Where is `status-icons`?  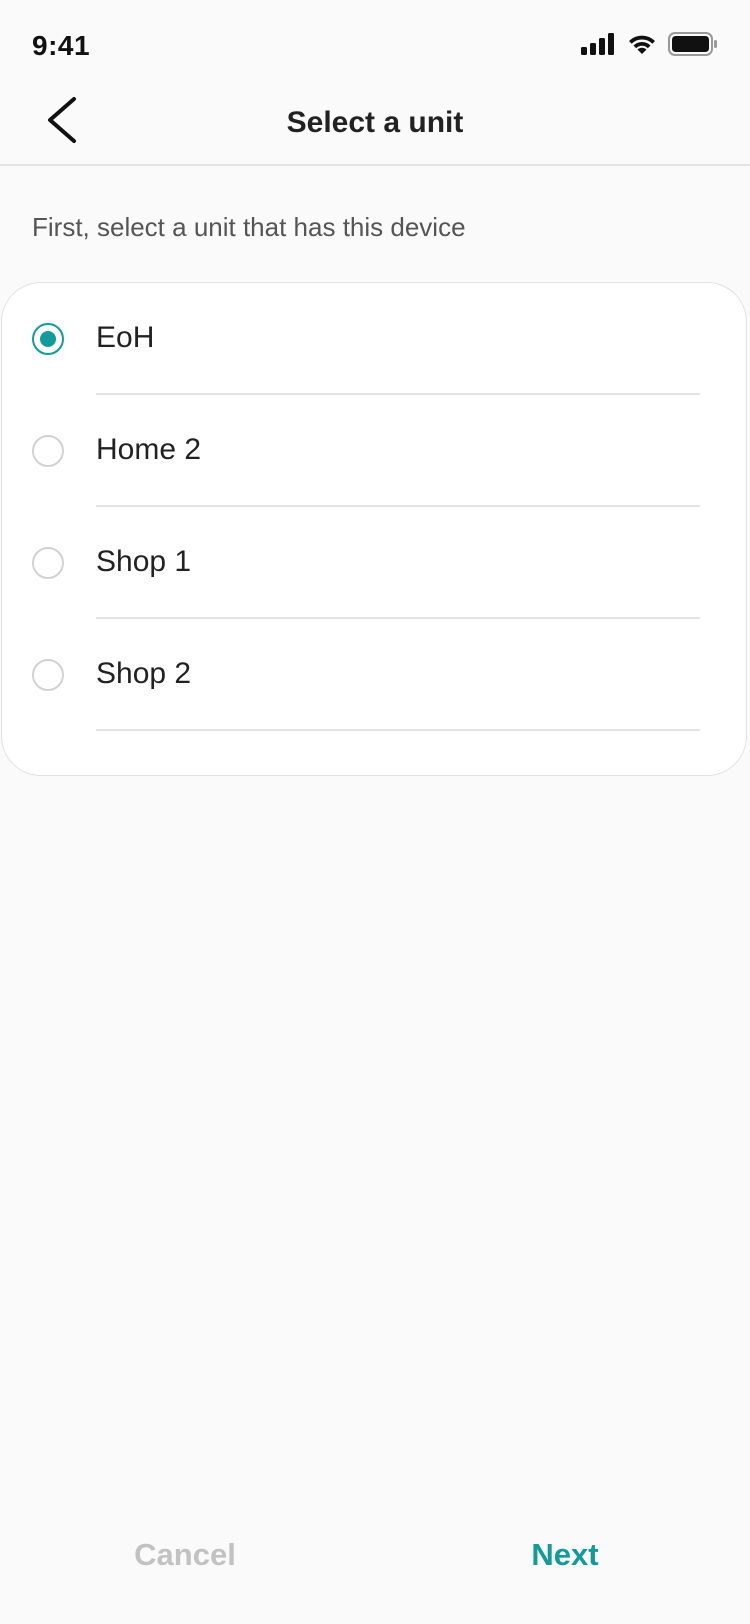 status-icons is located at coordinates (649, 46).